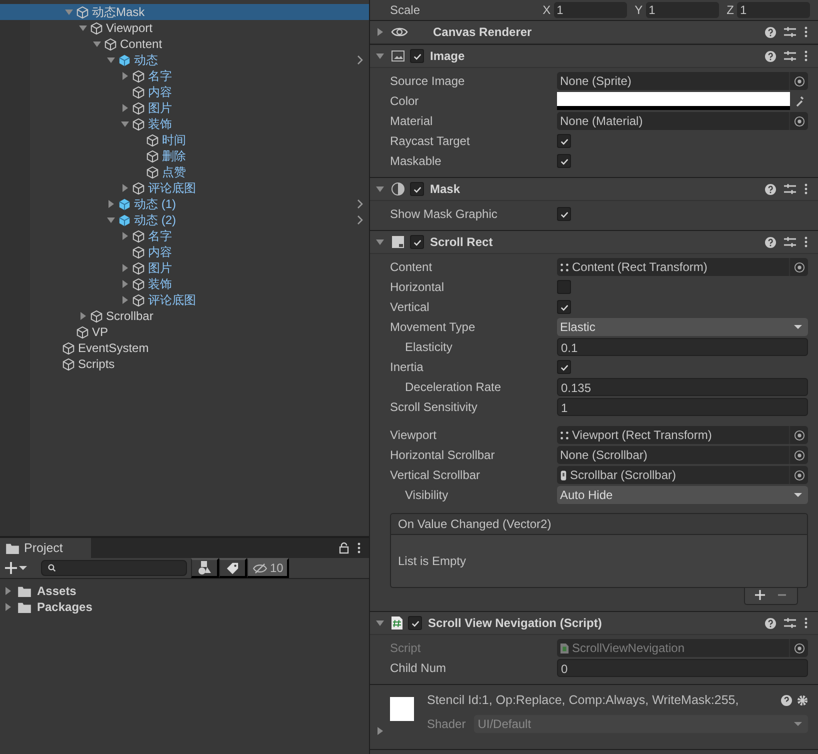  Describe the element at coordinates (184, 140) in the screenshot. I see `hierarchy-row: 时间` at that location.